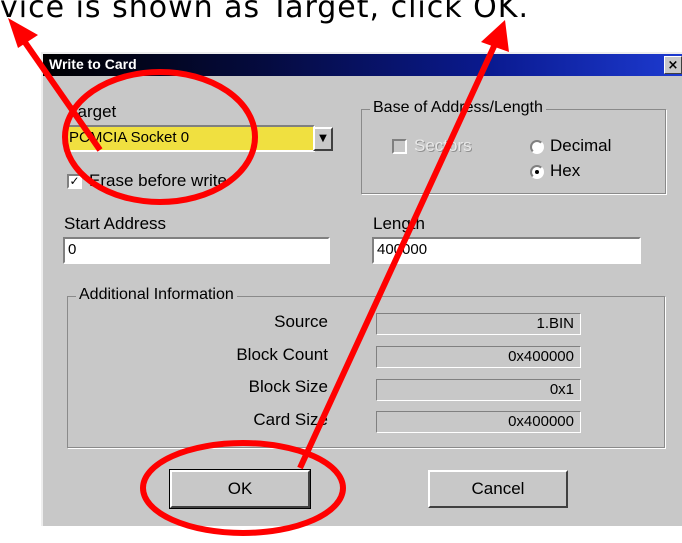 The width and height of the screenshot is (682, 543). What do you see at coordinates (458, 108) in the screenshot?
I see `base-address-group-label: Base of Address/Length` at bounding box center [458, 108].